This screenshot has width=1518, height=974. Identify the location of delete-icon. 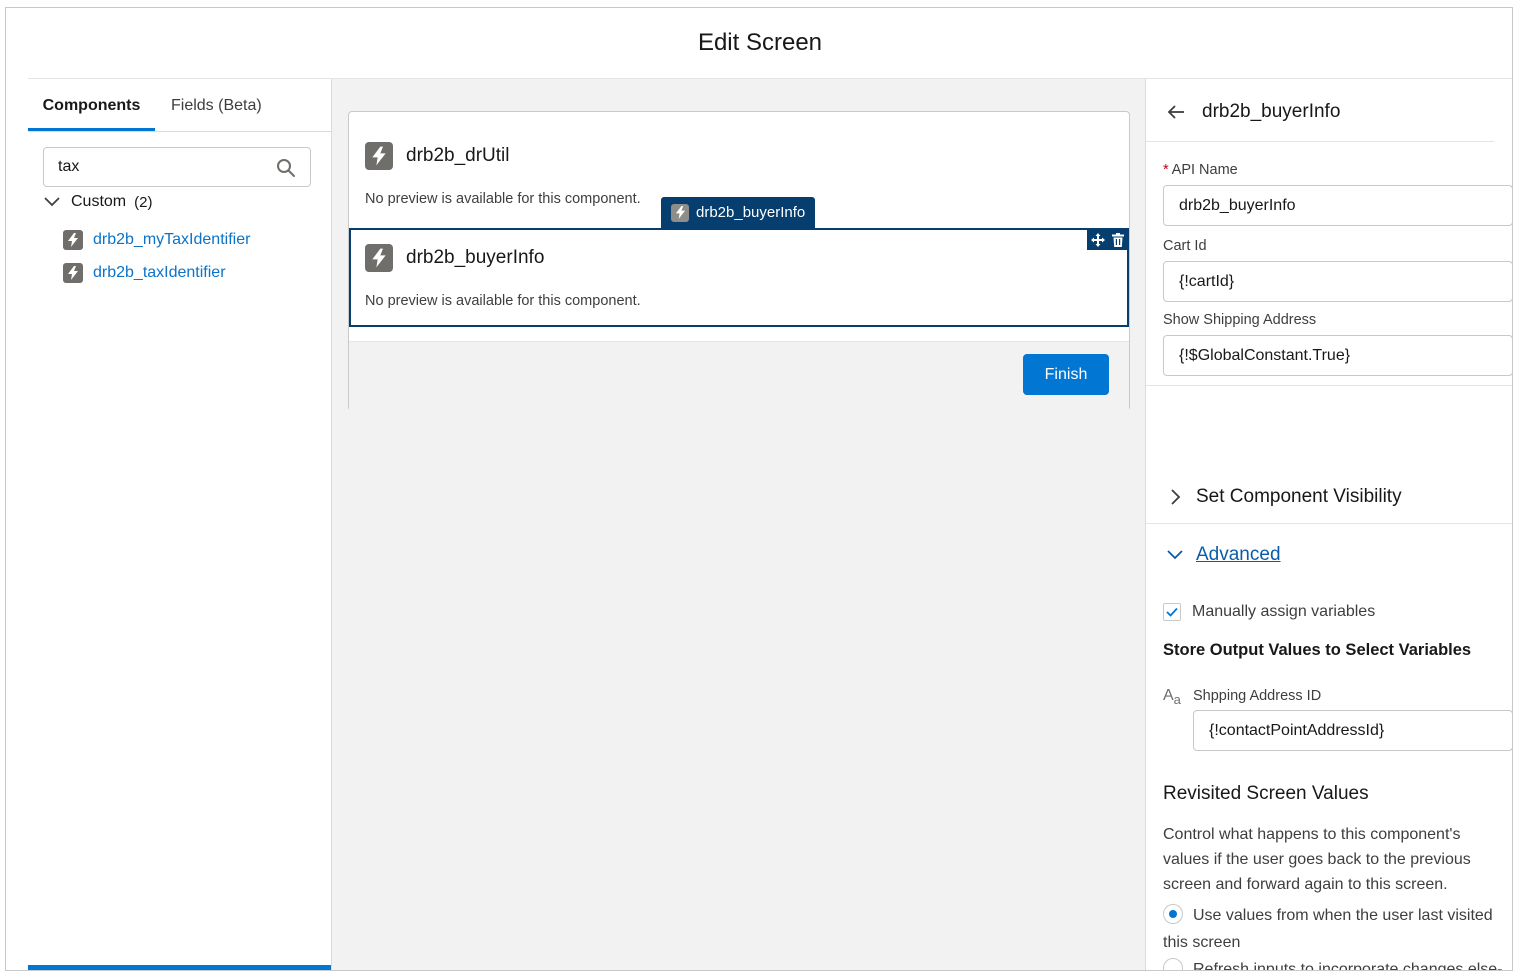
(1117, 240).